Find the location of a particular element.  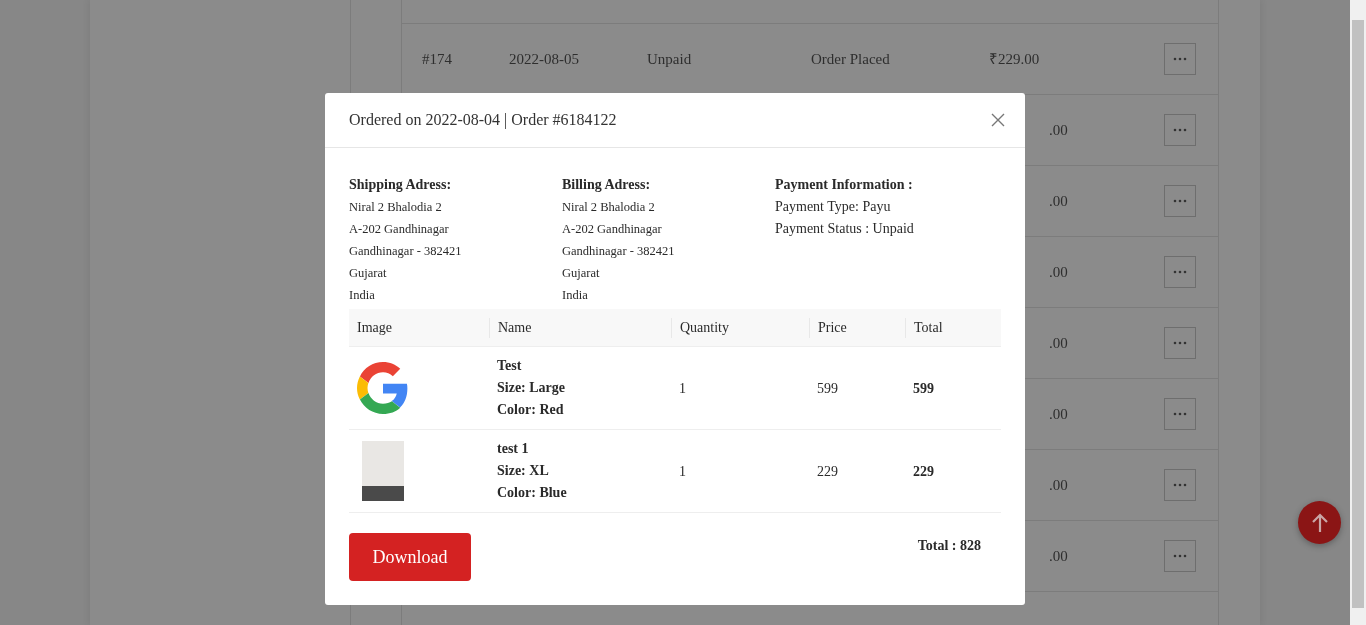

close-icon is located at coordinates (998, 120).